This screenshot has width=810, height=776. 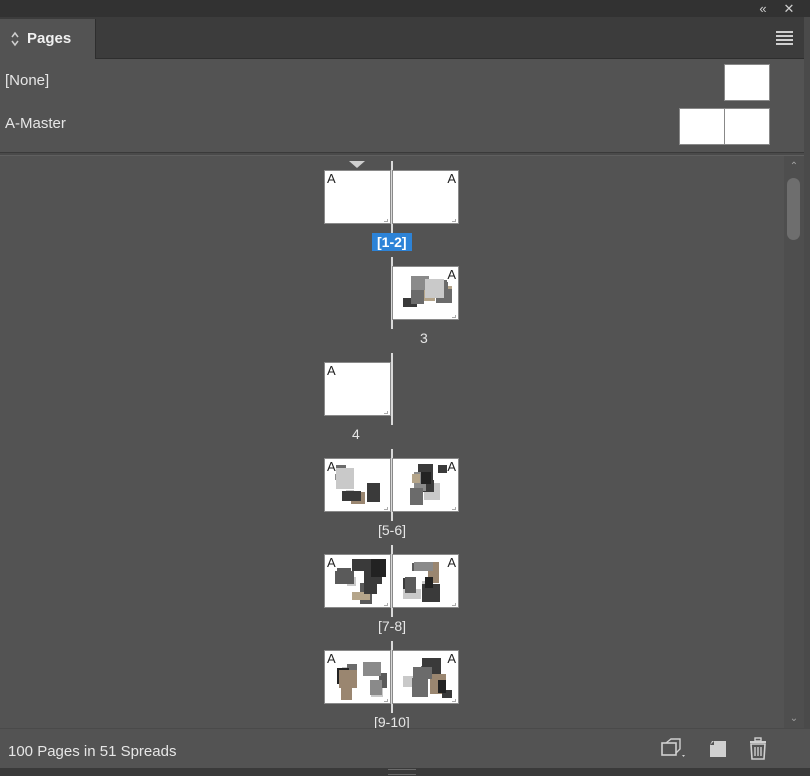 I want to click on spread-label: [9-10], so click(x=392, y=721).